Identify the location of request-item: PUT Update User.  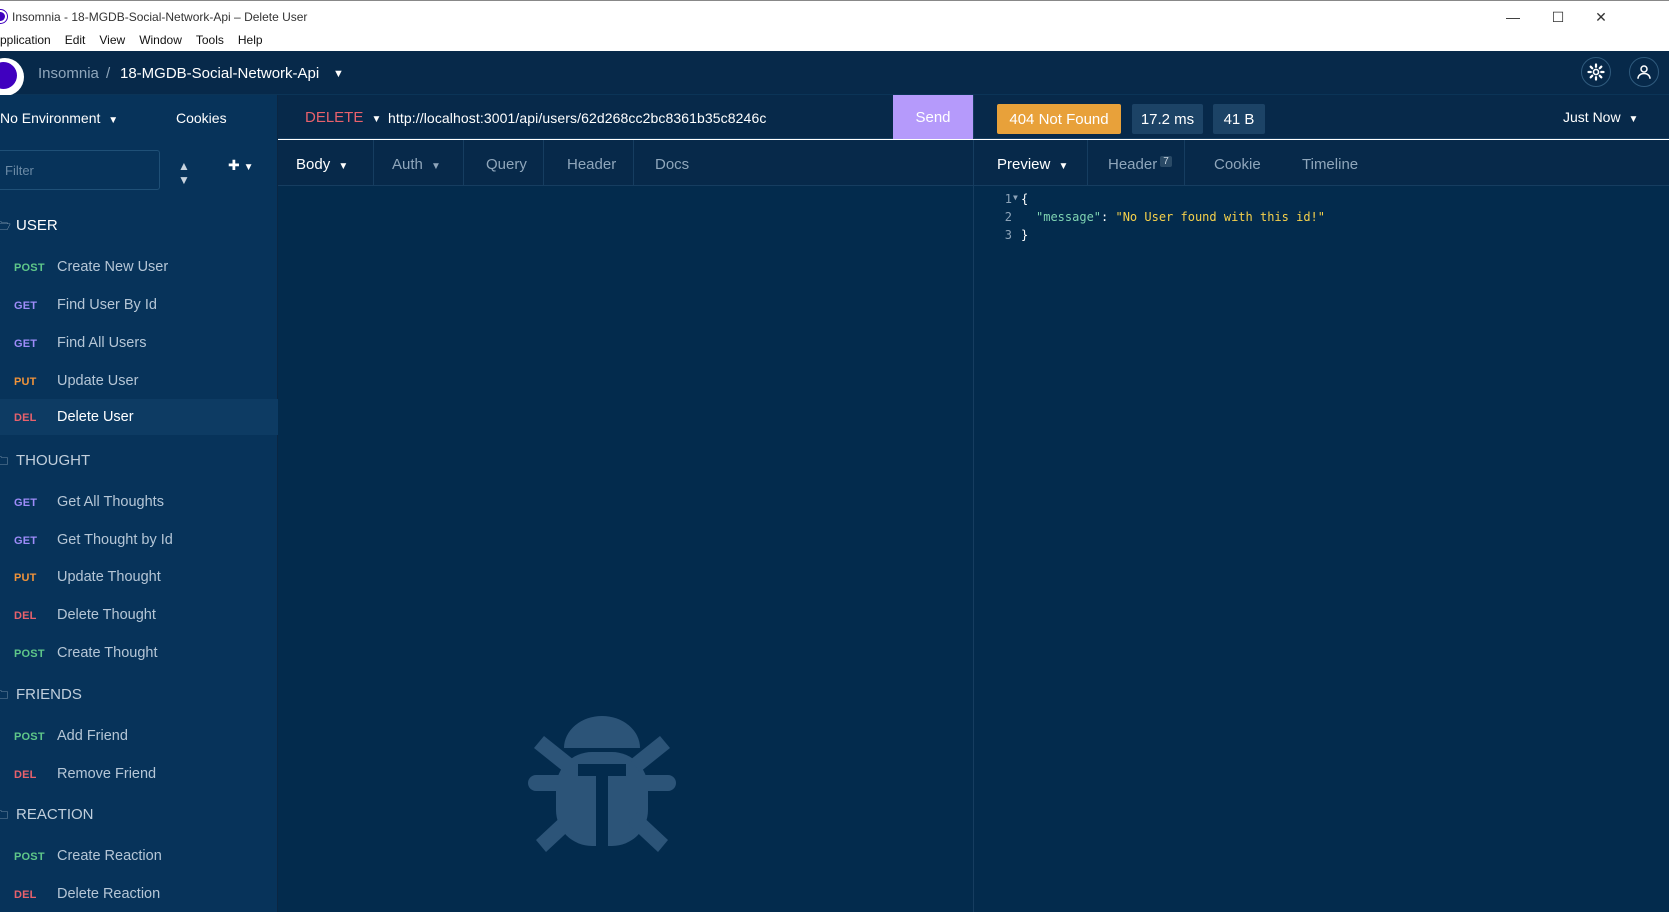
(139, 381).